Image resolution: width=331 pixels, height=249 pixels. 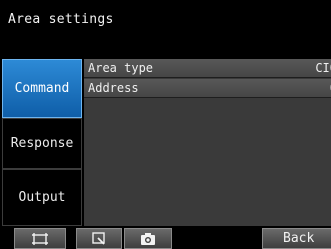 I want to click on setting-row-area-type: Area type CIO, so click(x=207, y=68).